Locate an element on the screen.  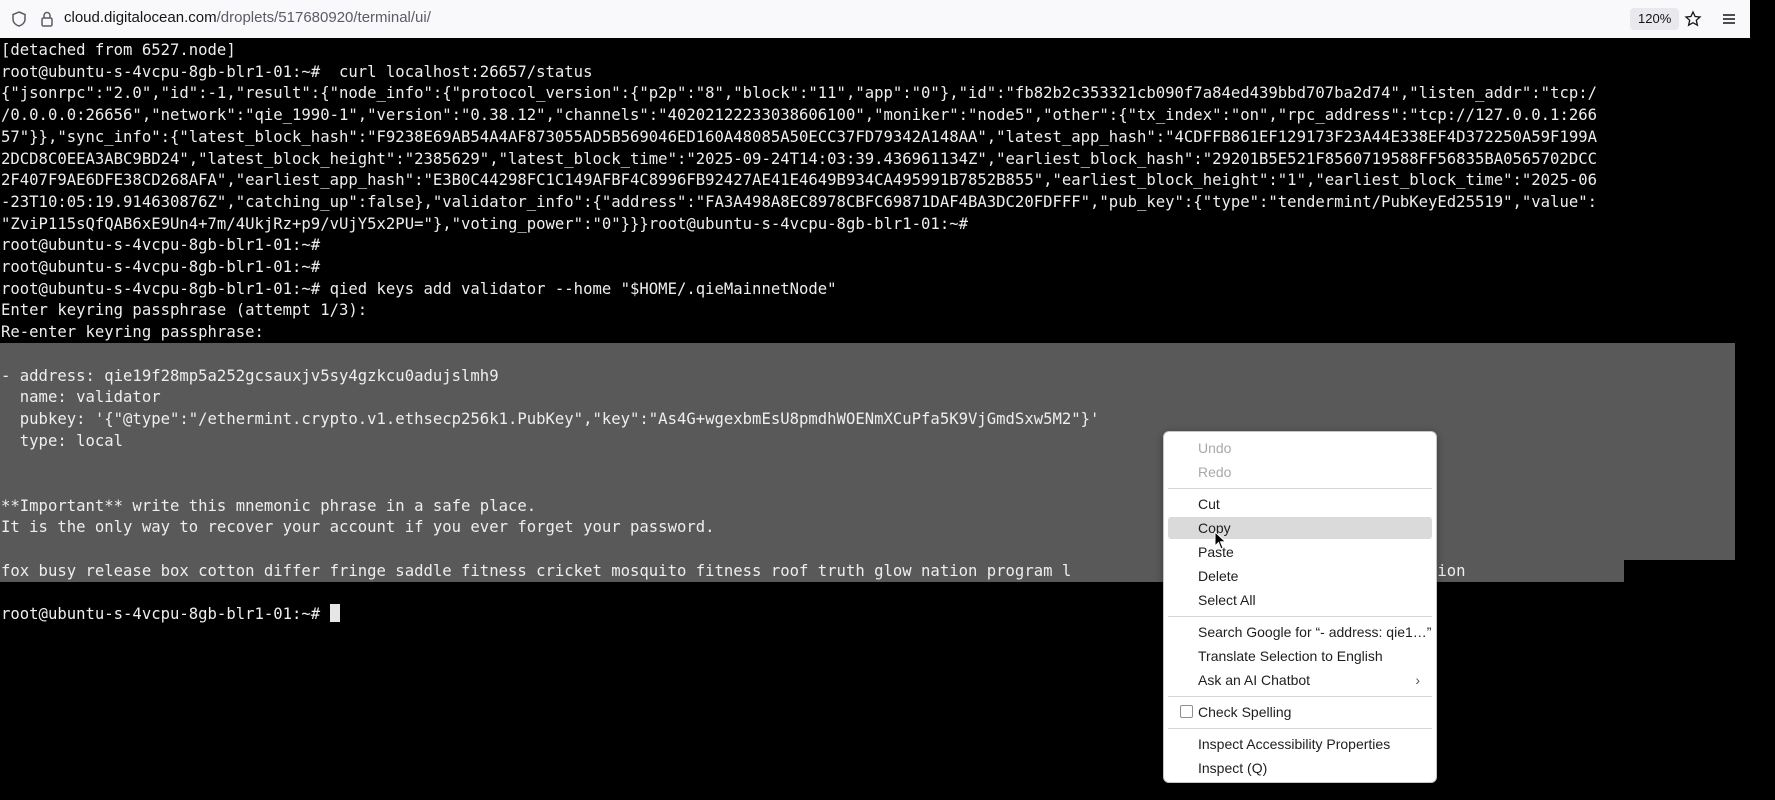
shield-icon is located at coordinates (19, 19).